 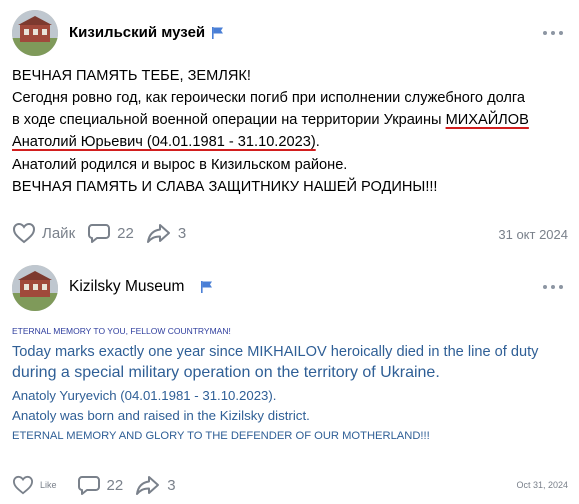 I want to click on post-text-line-1: ВЕЧНАЯ ПАМЯТЬ ТЕБЕ, ЗЕМЛЯК!, so click(x=131, y=76).